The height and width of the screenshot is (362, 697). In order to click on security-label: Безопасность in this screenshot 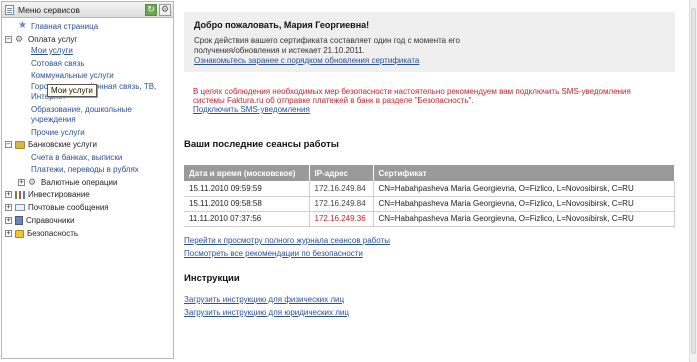, I will do `click(52, 233)`.